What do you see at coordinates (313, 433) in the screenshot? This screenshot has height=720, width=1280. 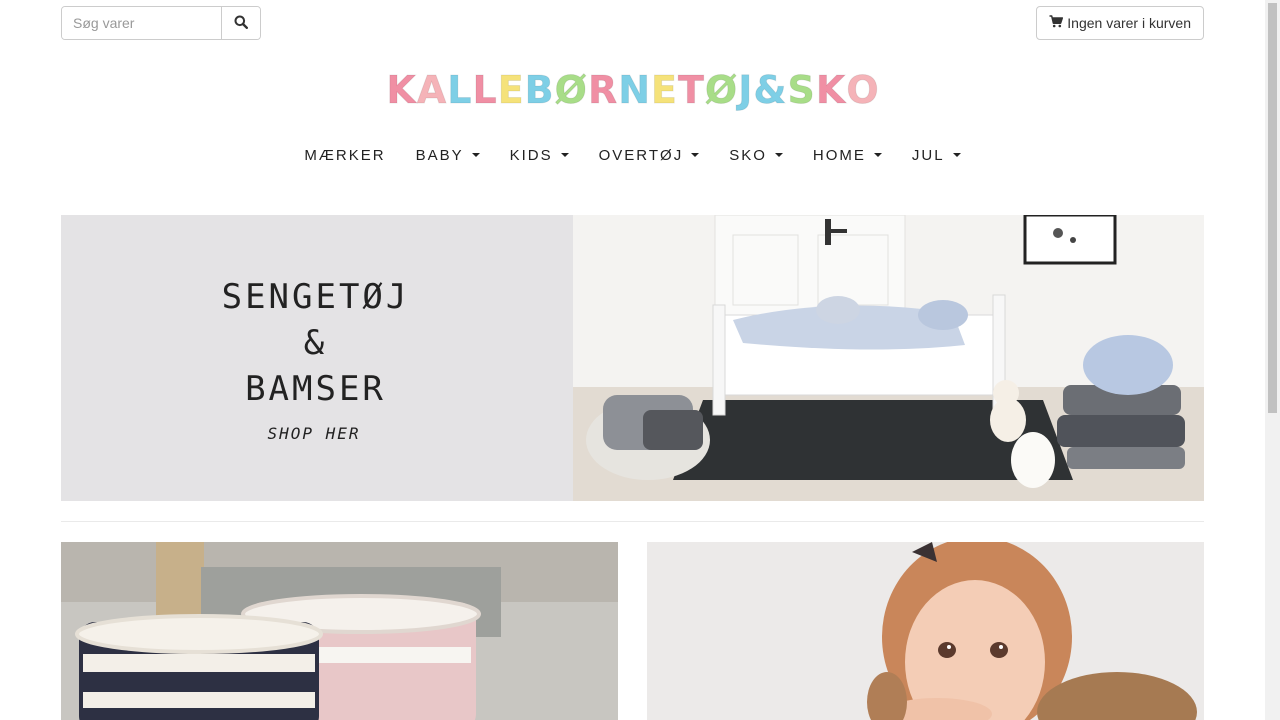 I see `banner-cta: SHOP HER` at bounding box center [313, 433].